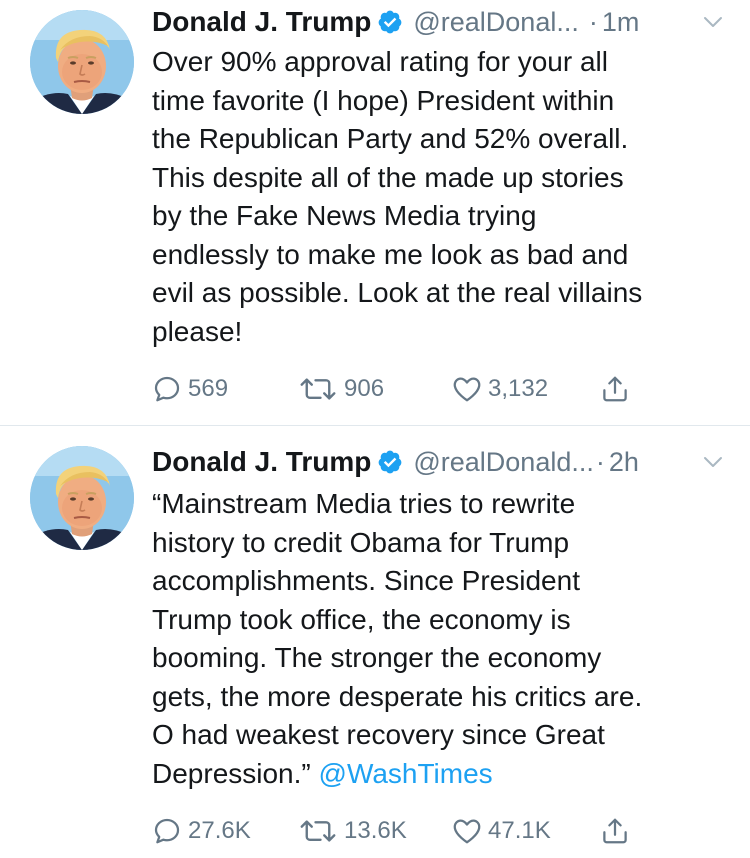 Image resolution: width=750 pixels, height=858 pixels. Describe the element at coordinates (231, 773) in the screenshot. I see `tweet-text-segment: Depression.”` at that location.